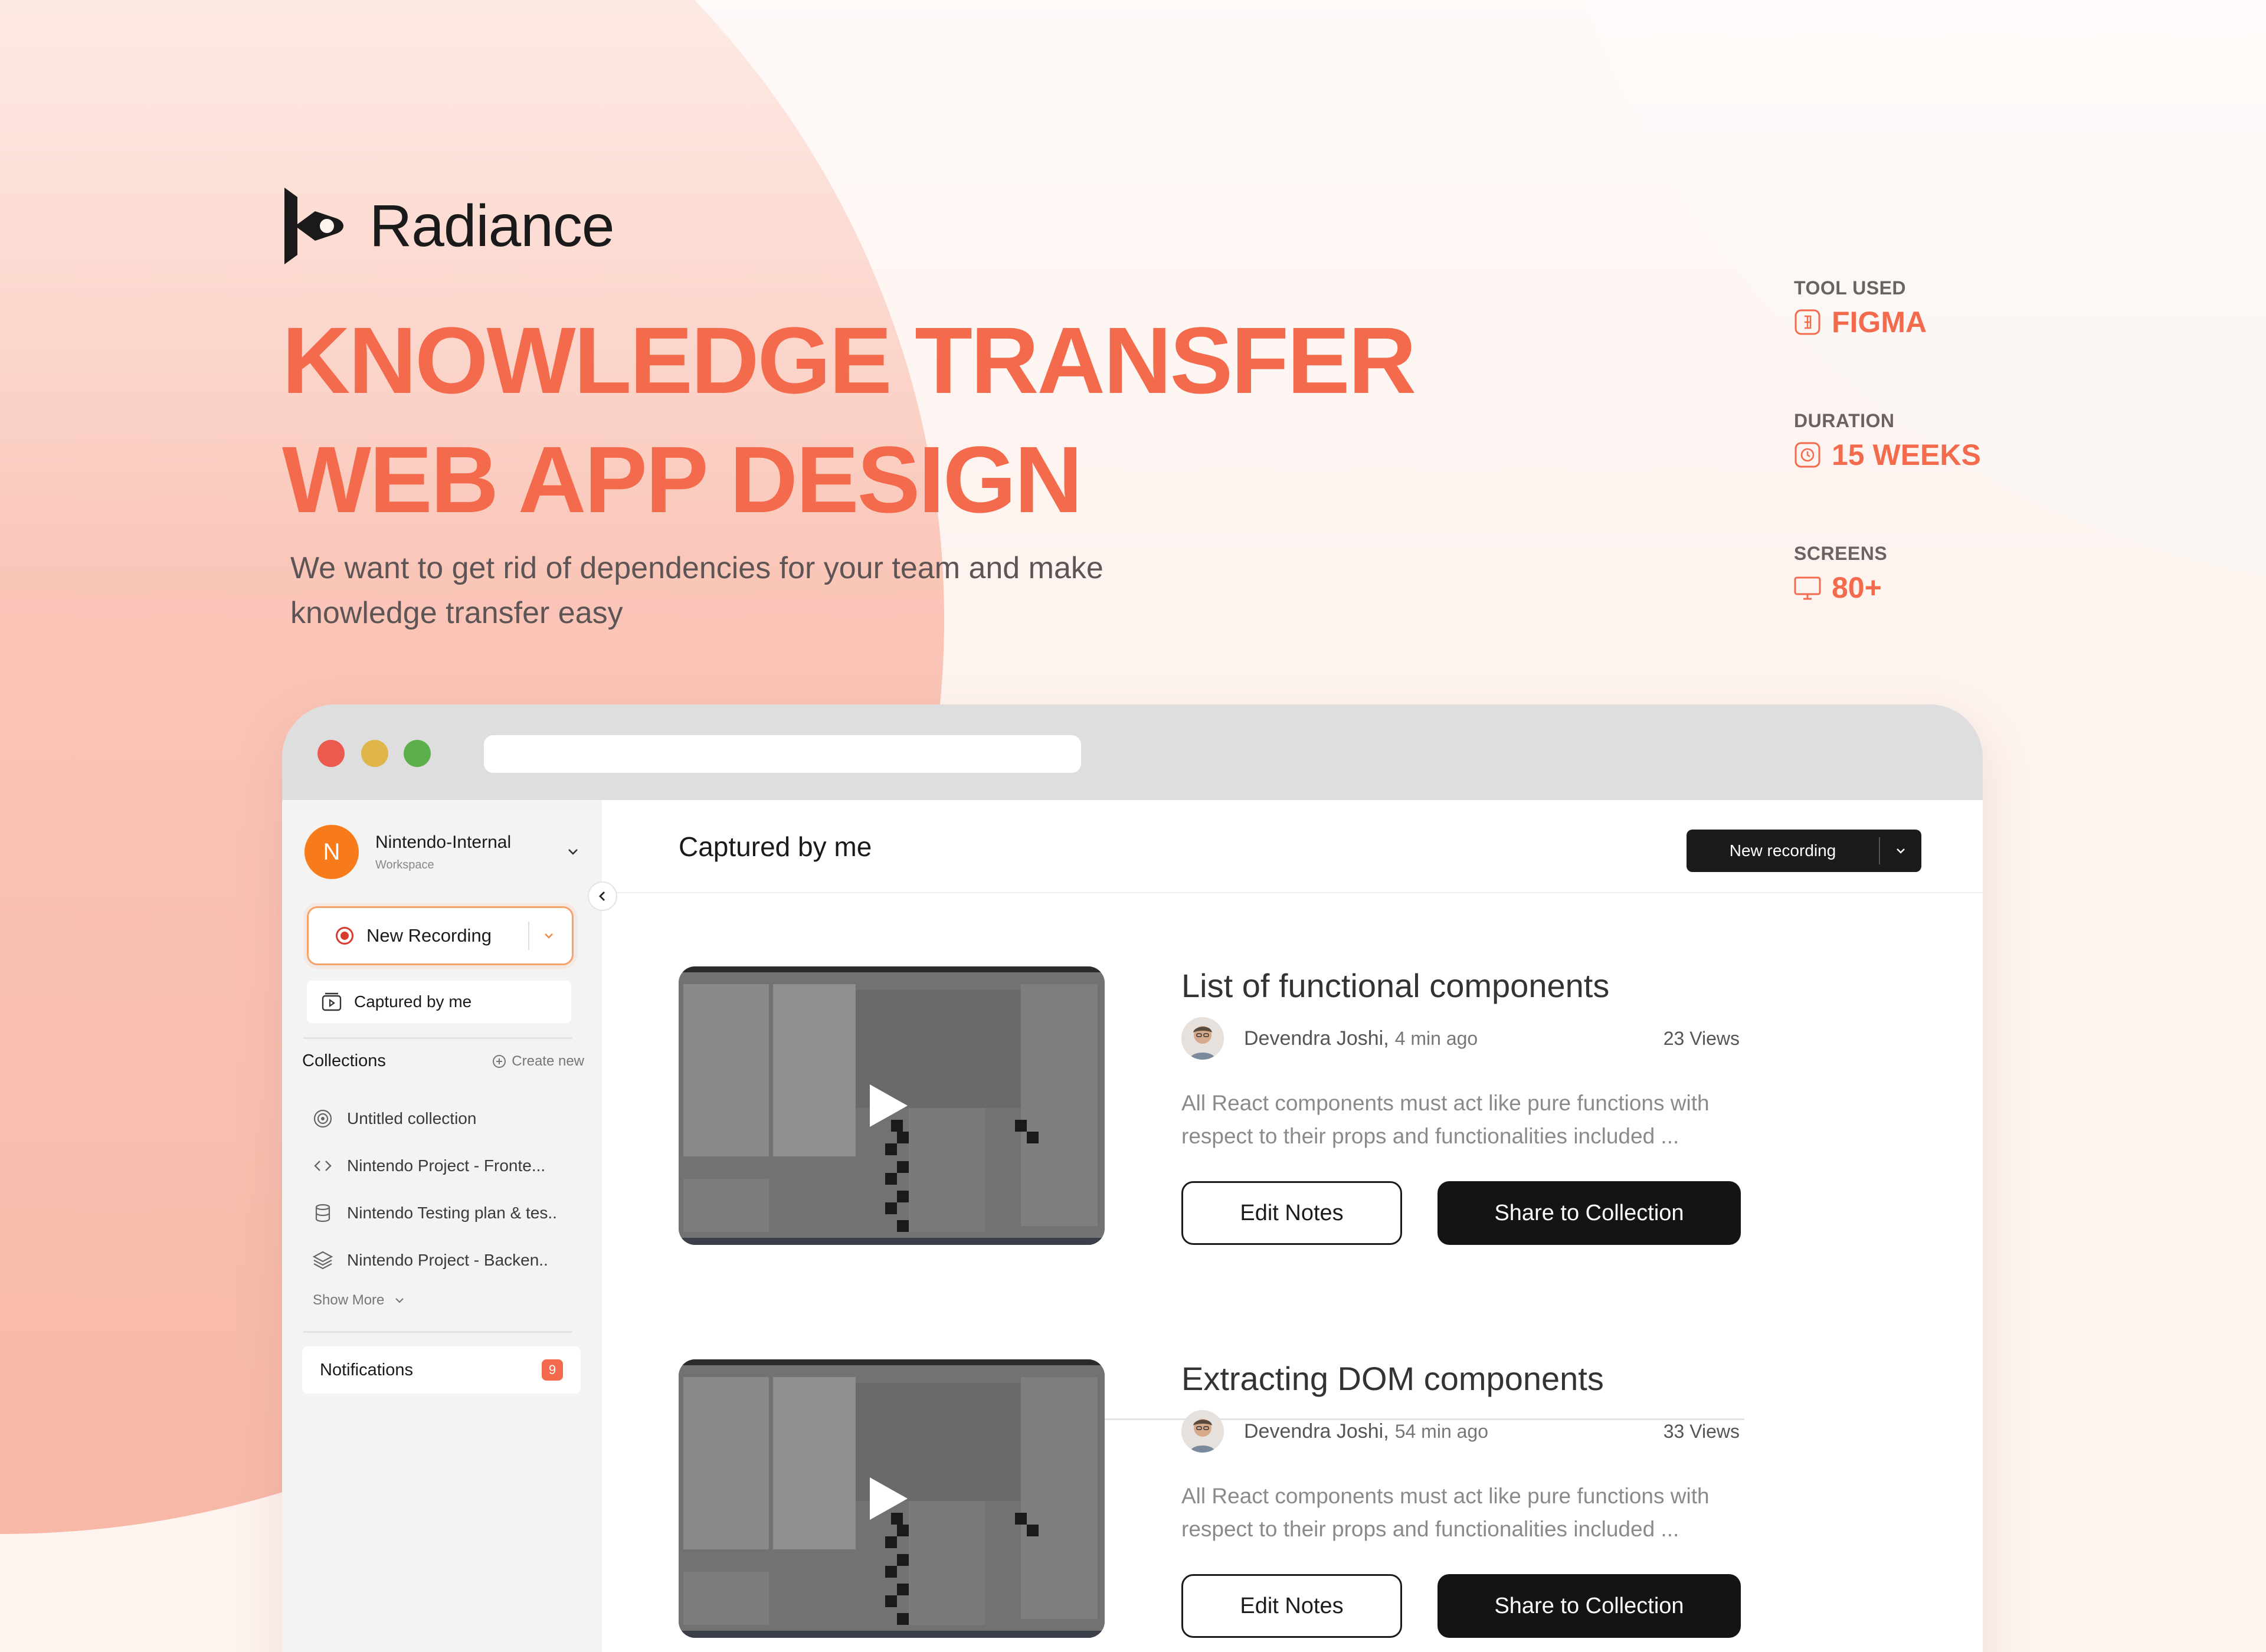 This screenshot has width=2266, height=1652. I want to click on maximize-window-button, so click(418, 753).